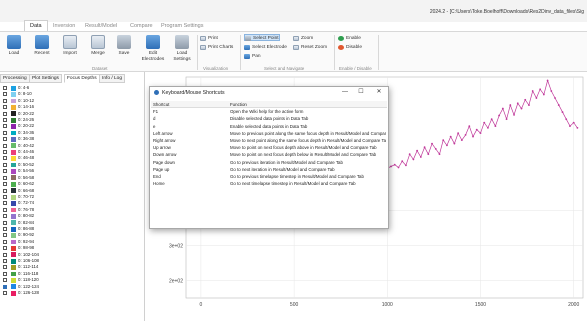  What do you see at coordinates (153, 48) in the screenshot?
I see `edit-electrodes-button: Edit Electrodes` at bounding box center [153, 48].